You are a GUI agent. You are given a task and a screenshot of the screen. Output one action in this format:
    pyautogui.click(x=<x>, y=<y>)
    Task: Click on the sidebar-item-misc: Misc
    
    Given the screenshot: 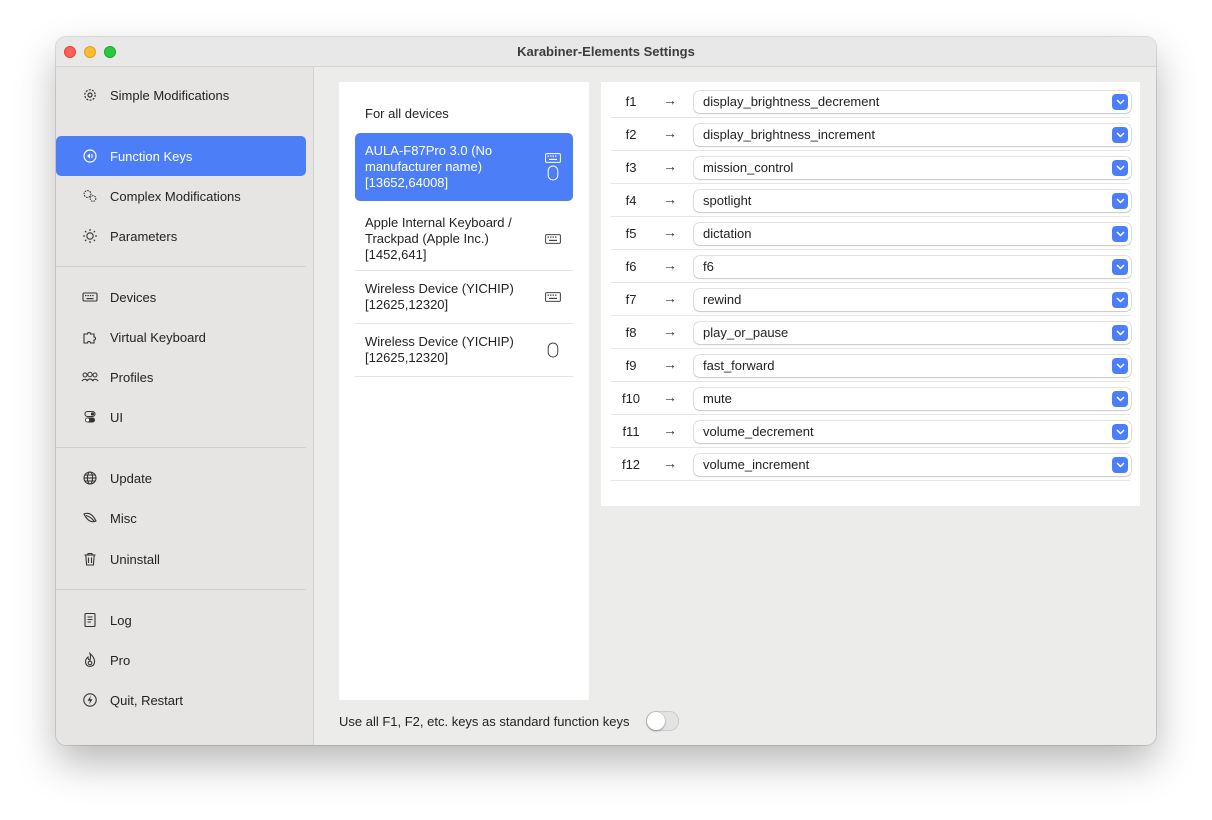 What is the action you would take?
    pyautogui.click(x=181, y=518)
    